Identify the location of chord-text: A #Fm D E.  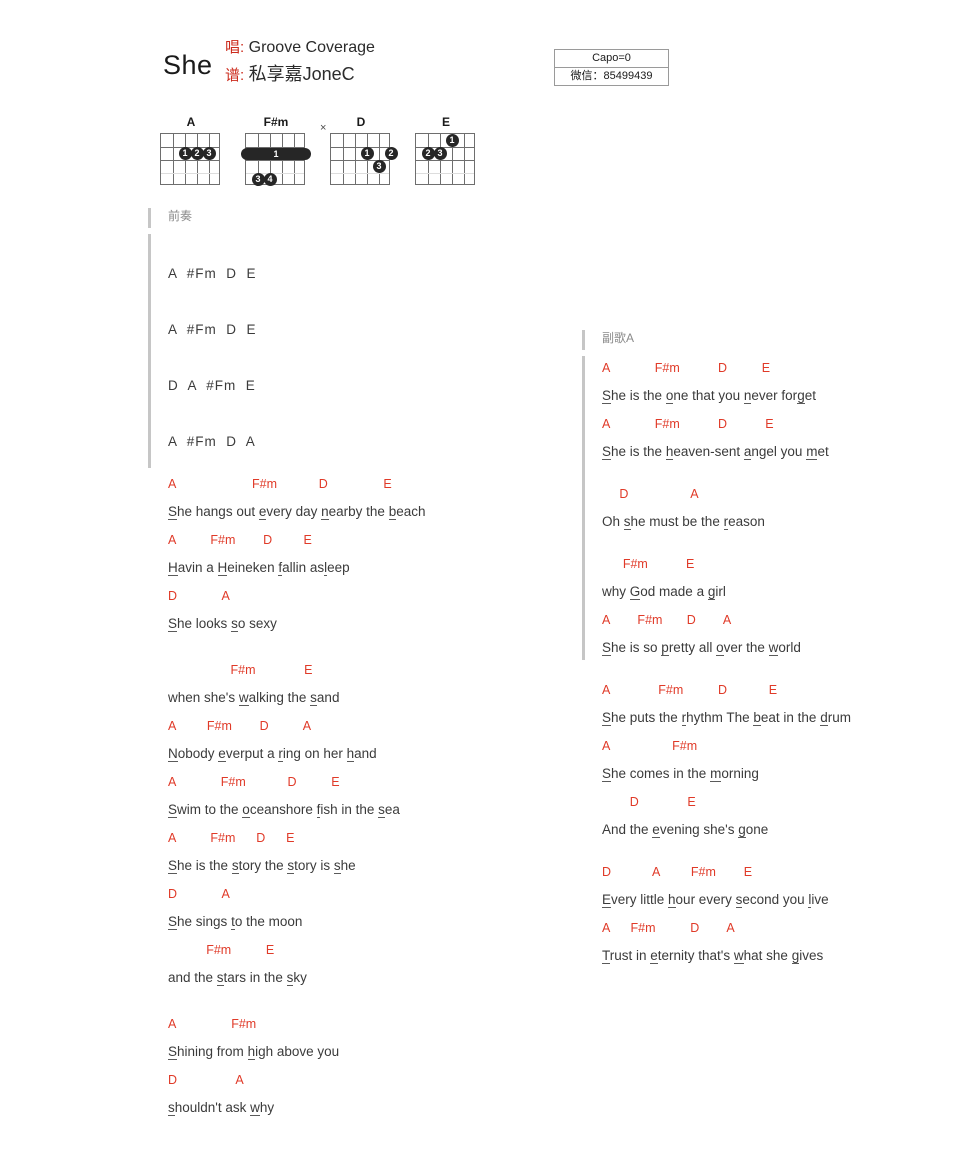
(212, 329).